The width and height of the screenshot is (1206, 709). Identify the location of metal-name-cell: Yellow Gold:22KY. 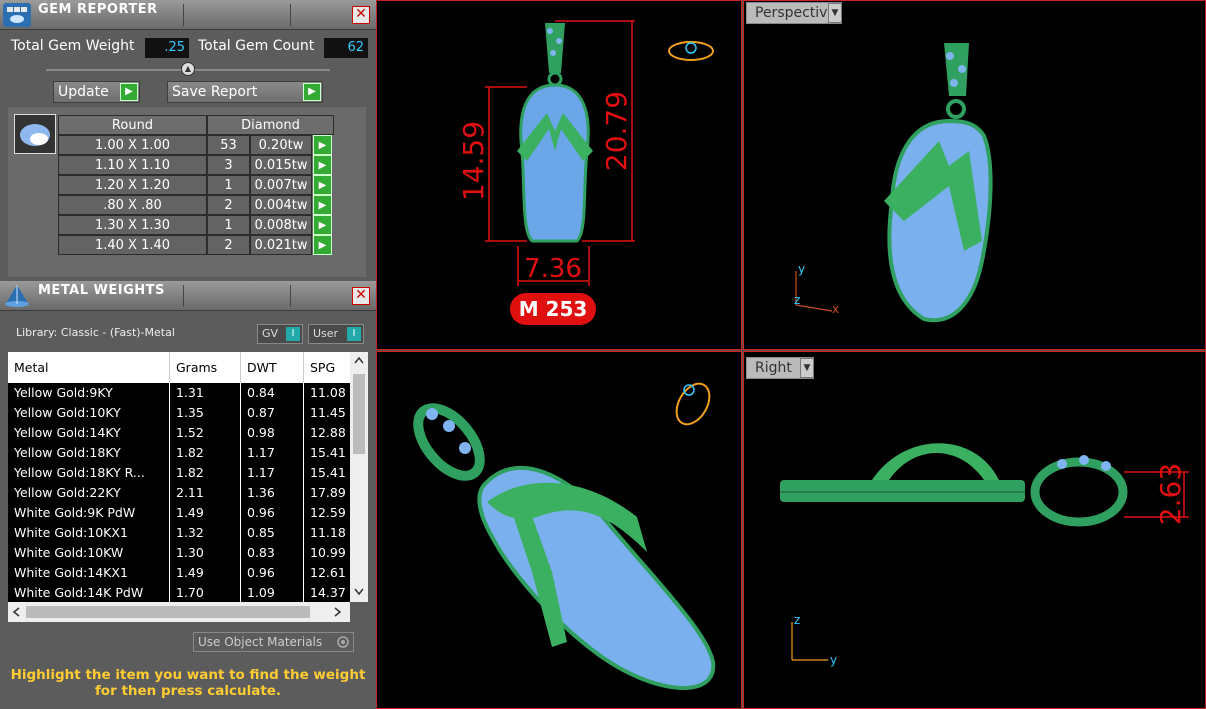
(89, 493).